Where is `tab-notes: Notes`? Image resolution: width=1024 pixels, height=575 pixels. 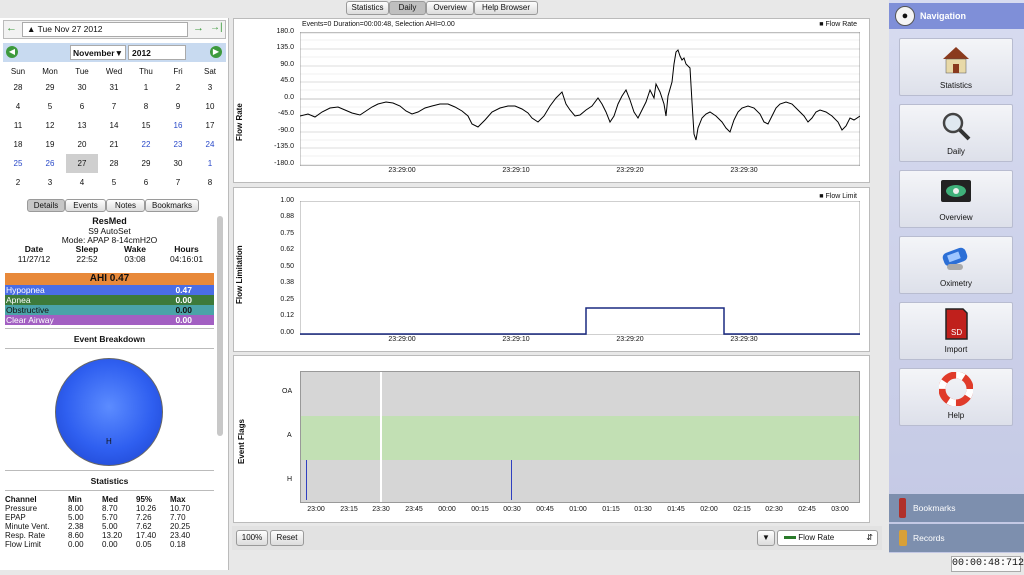
tab-notes: Notes is located at coordinates (125, 205).